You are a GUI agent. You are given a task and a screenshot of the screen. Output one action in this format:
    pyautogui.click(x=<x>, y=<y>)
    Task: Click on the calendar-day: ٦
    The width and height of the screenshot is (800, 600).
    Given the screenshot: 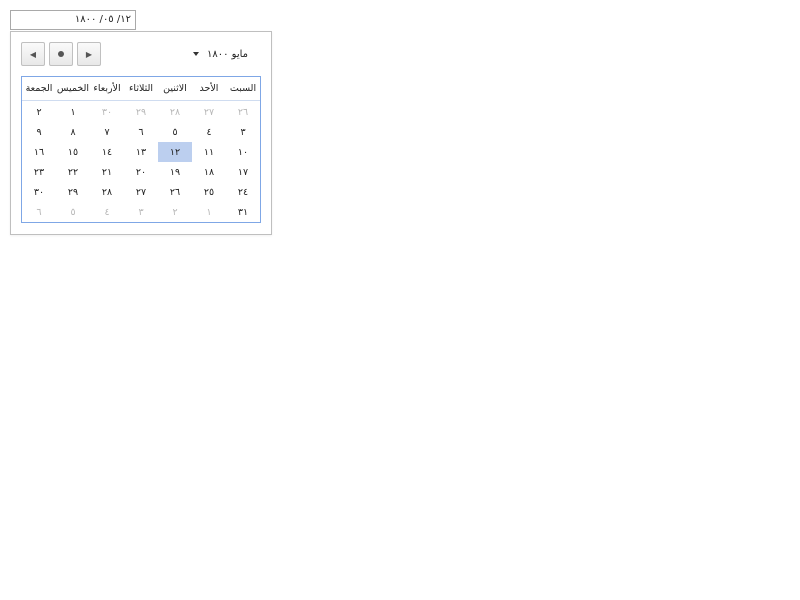 What is the action you would take?
    pyautogui.click(x=141, y=132)
    